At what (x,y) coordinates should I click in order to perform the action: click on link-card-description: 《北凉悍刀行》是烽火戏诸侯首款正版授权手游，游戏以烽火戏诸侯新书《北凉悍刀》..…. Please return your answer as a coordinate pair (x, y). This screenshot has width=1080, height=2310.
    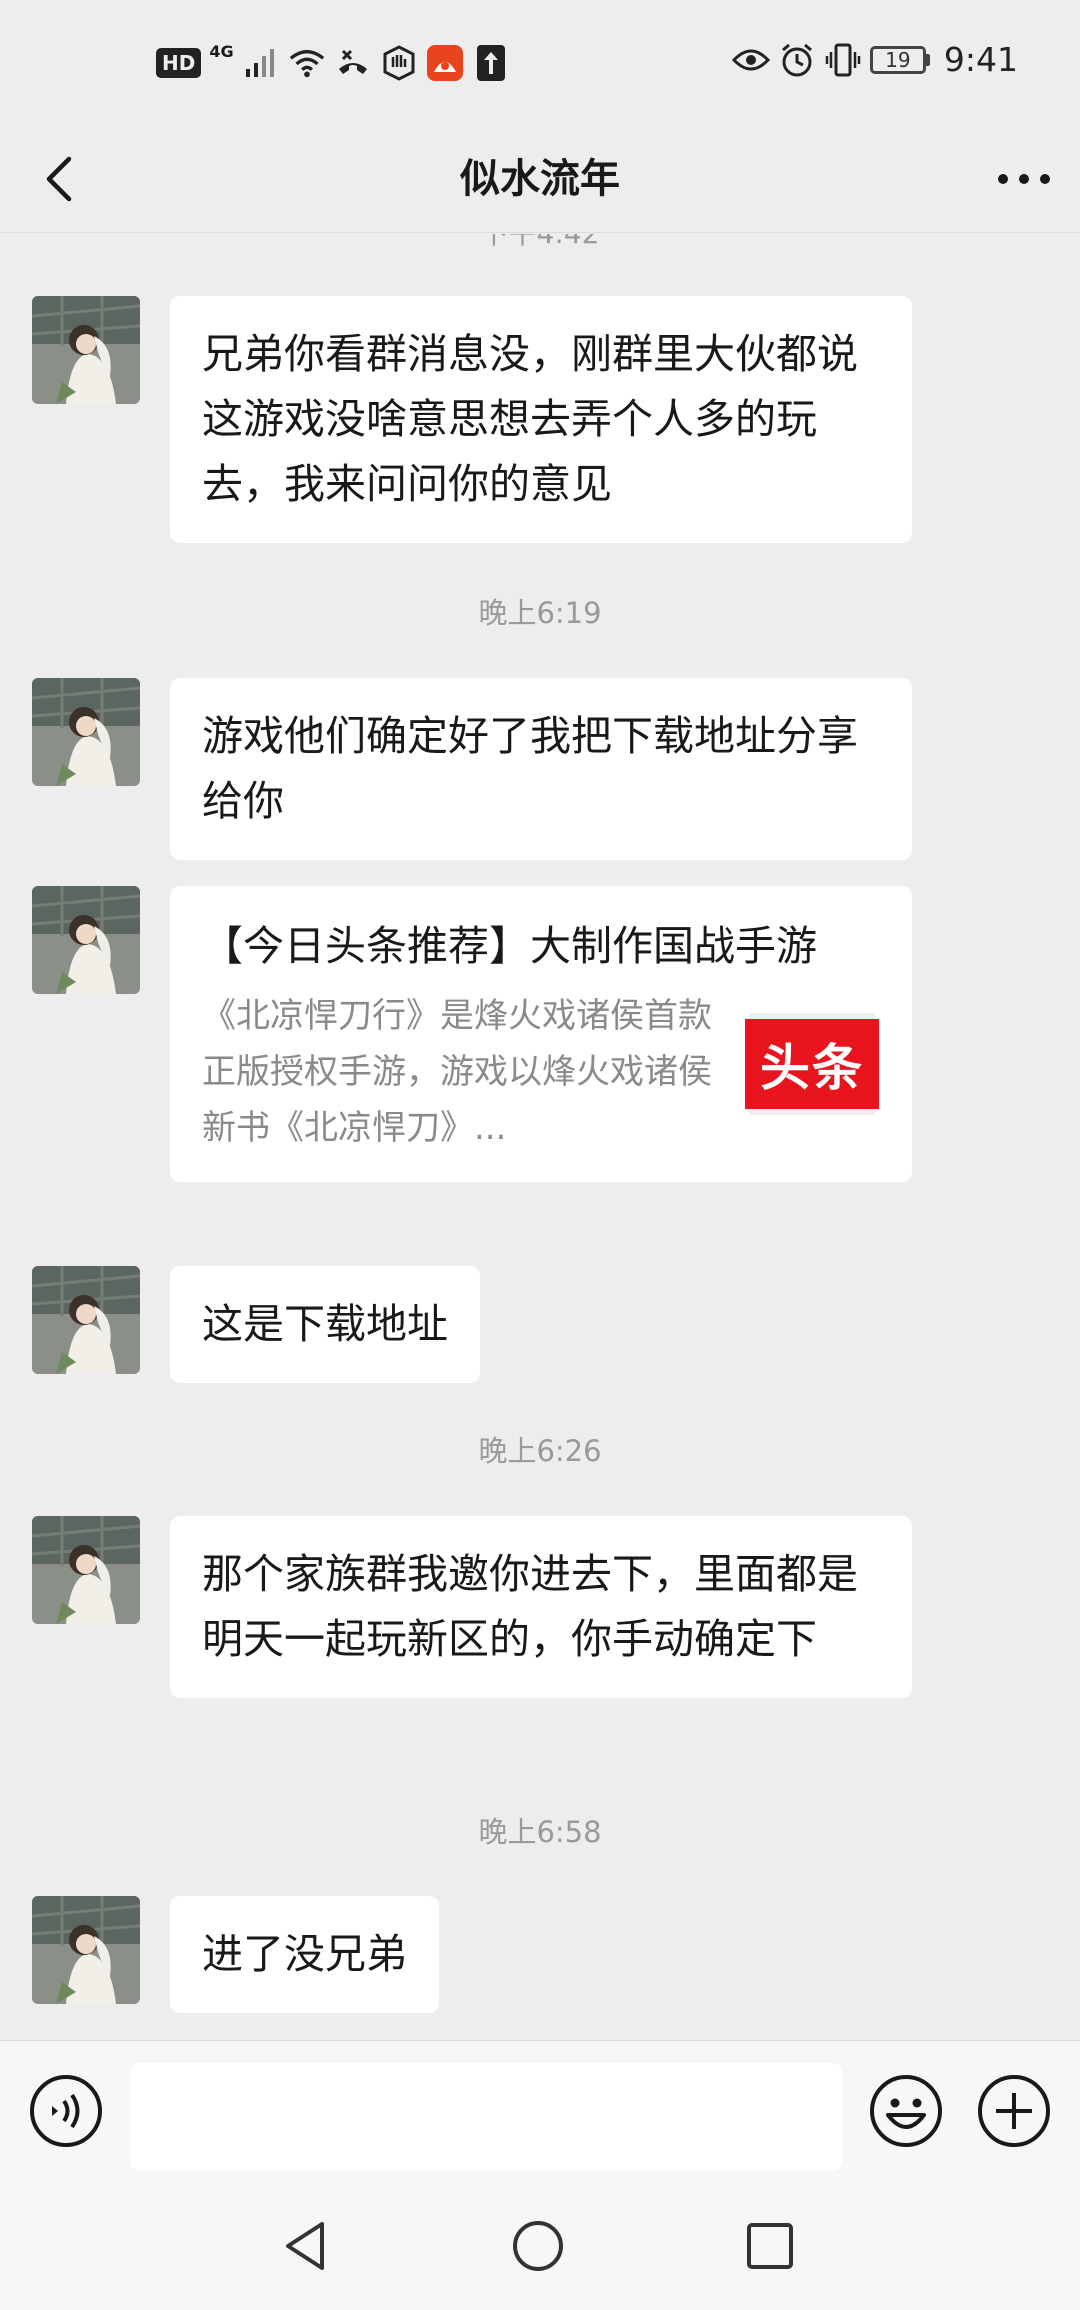
    Looking at the image, I should click on (457, 1072).